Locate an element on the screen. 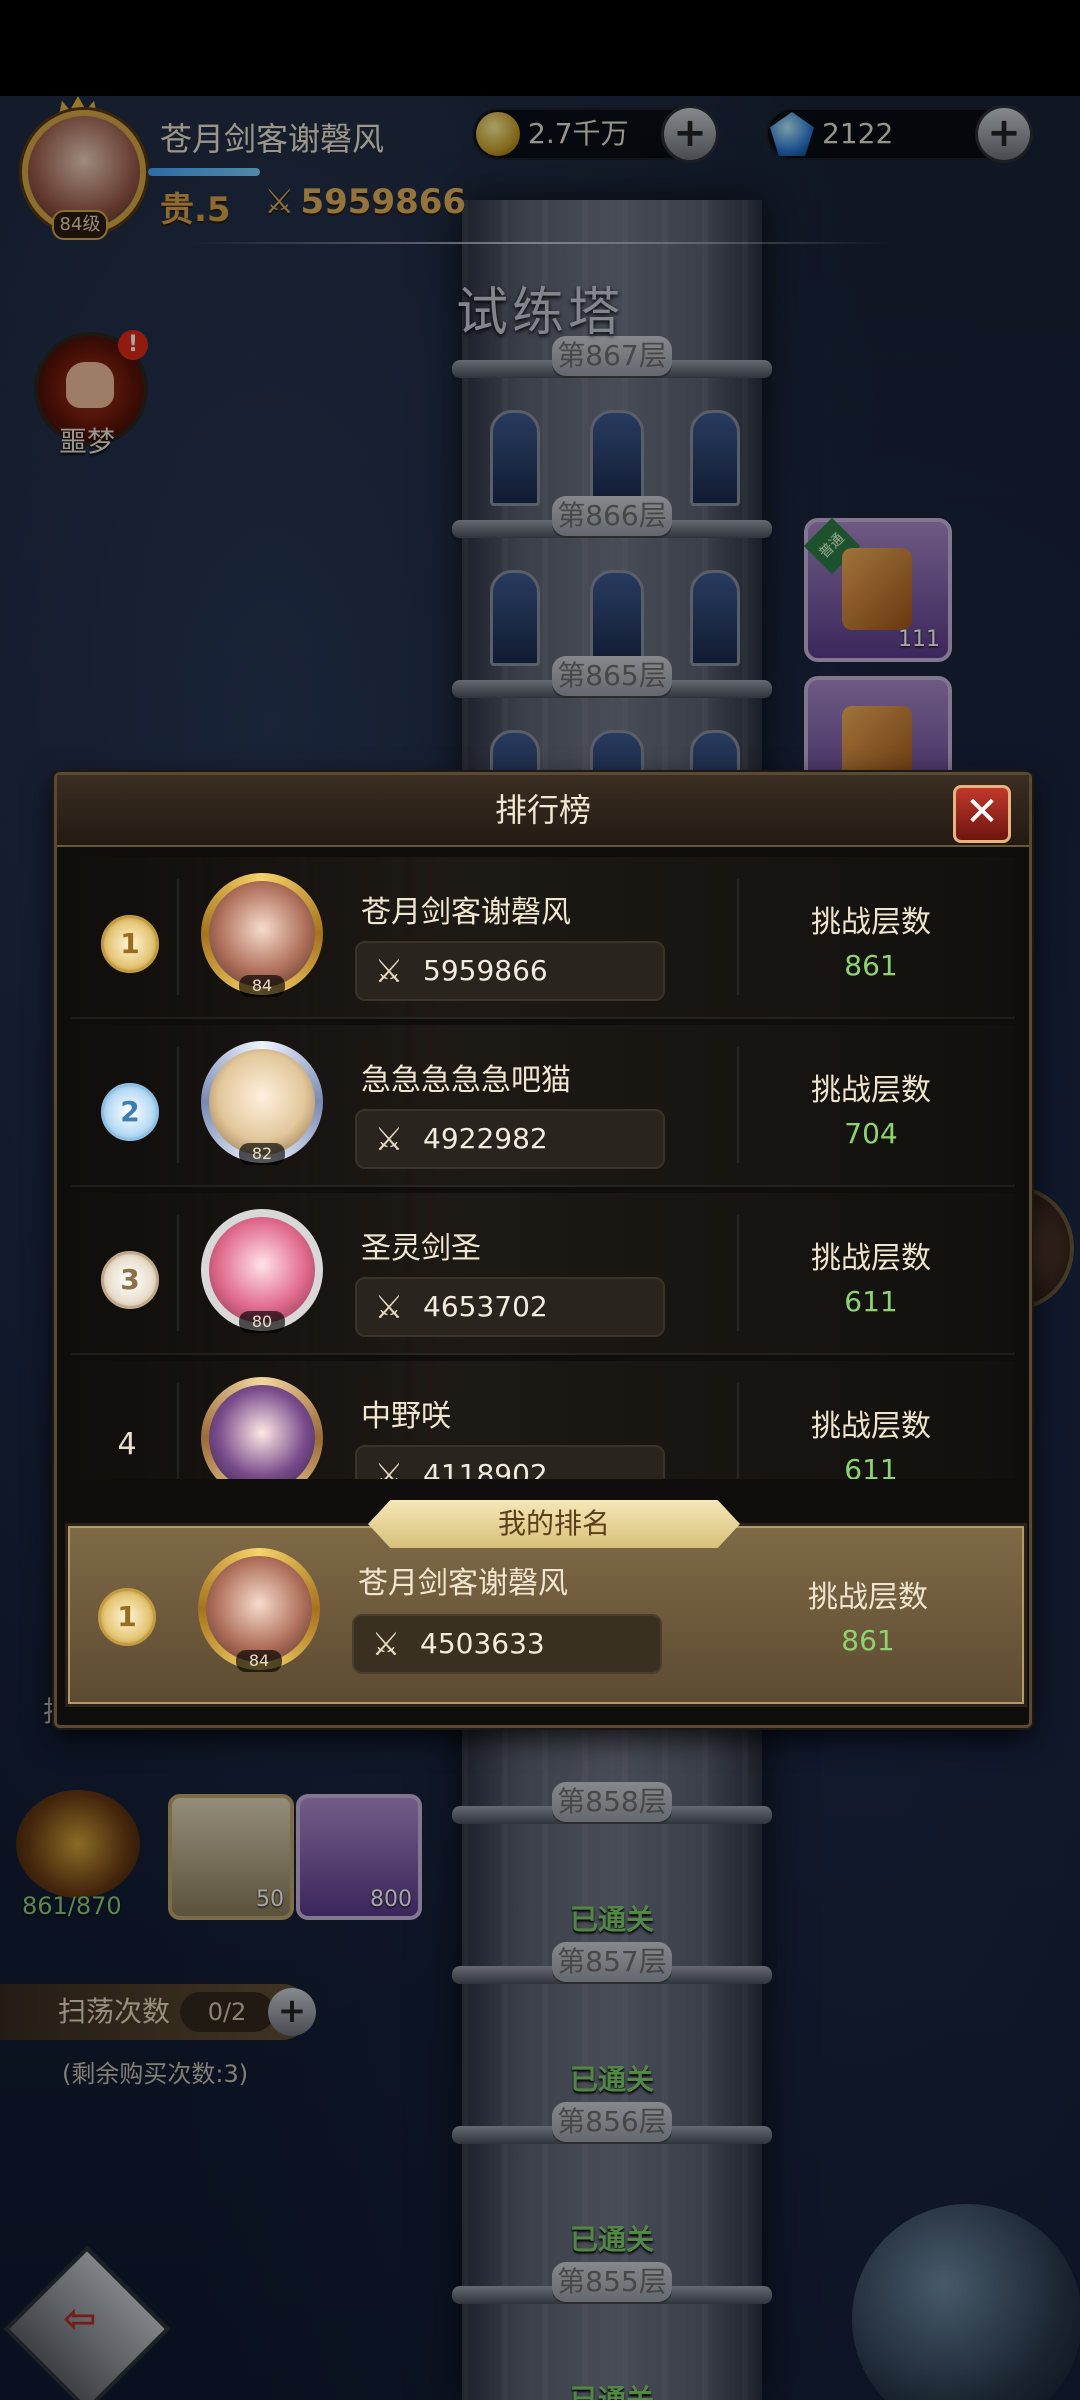  my-rank-panel: 我的排名 1 84 苍月剑客谢磬风 ⚔ 4503633 挑战层数 861 is located at coordinates (546, 1603).